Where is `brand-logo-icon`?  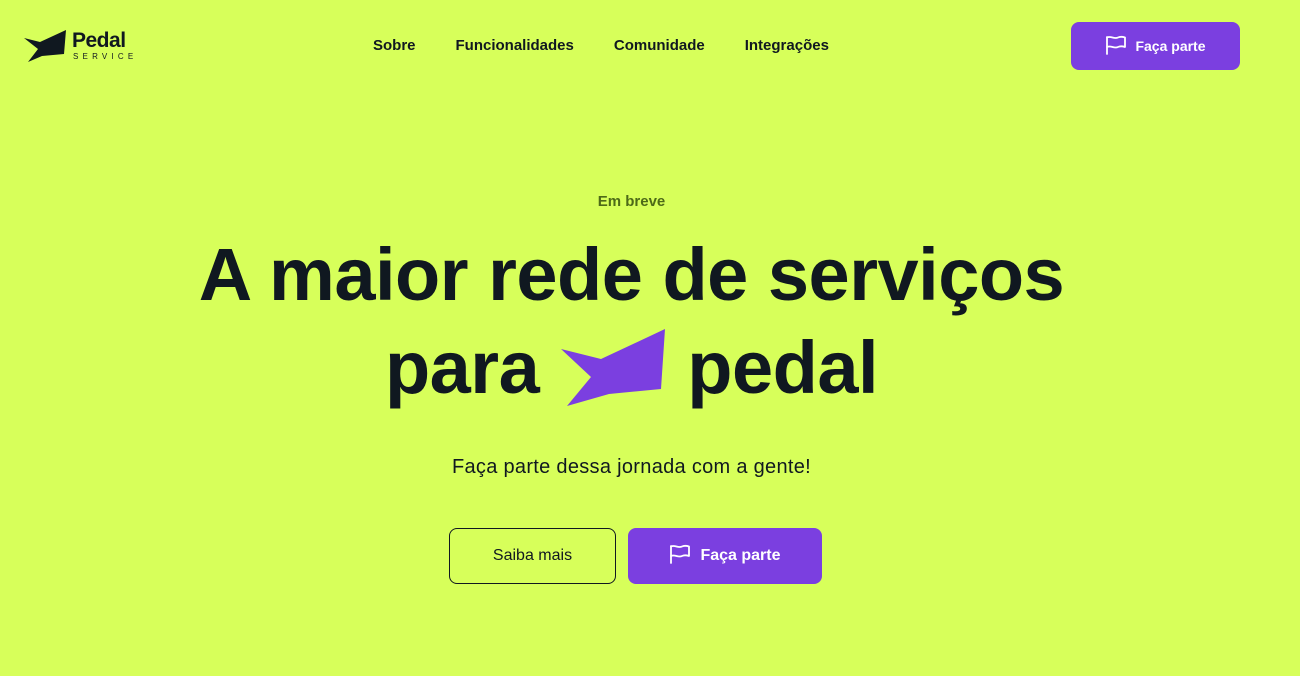 brand-logo-icon is located at coordinates (45, 45).